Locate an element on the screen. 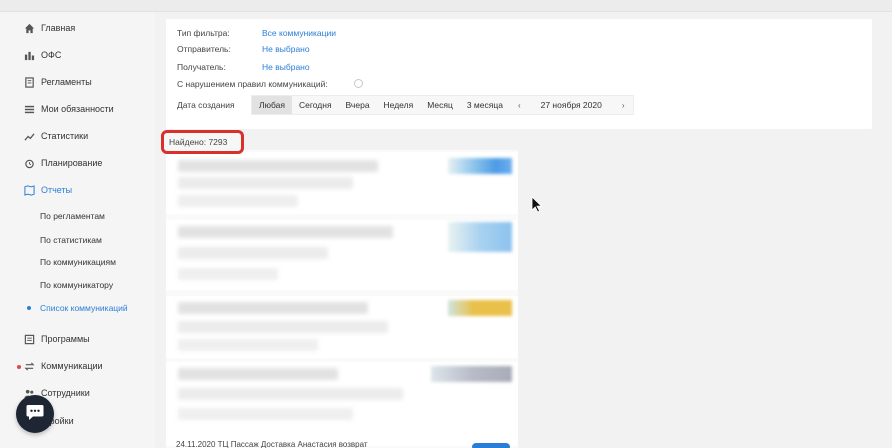 The width and height of the screenshot is (892, 448). sidebar-item-planning: Планирование is located at coordinates (77, 163).